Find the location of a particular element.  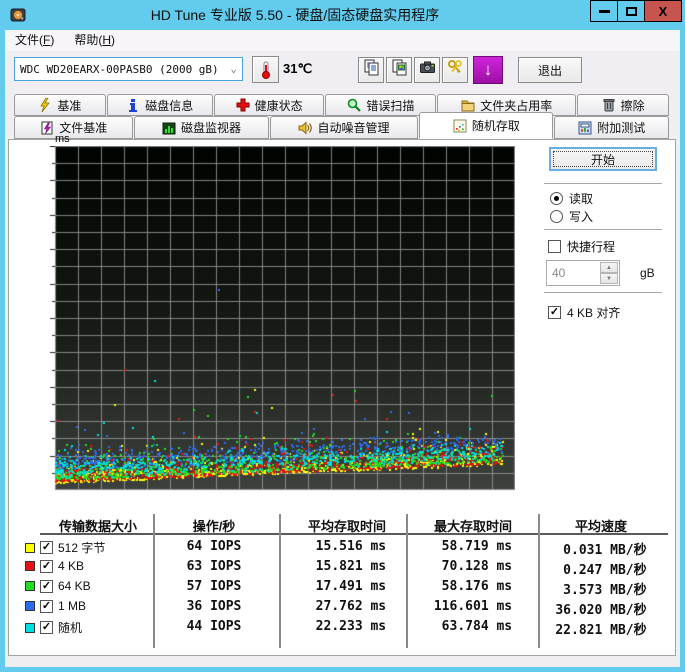

error-scan-icon is located at coordinates (354, 105).